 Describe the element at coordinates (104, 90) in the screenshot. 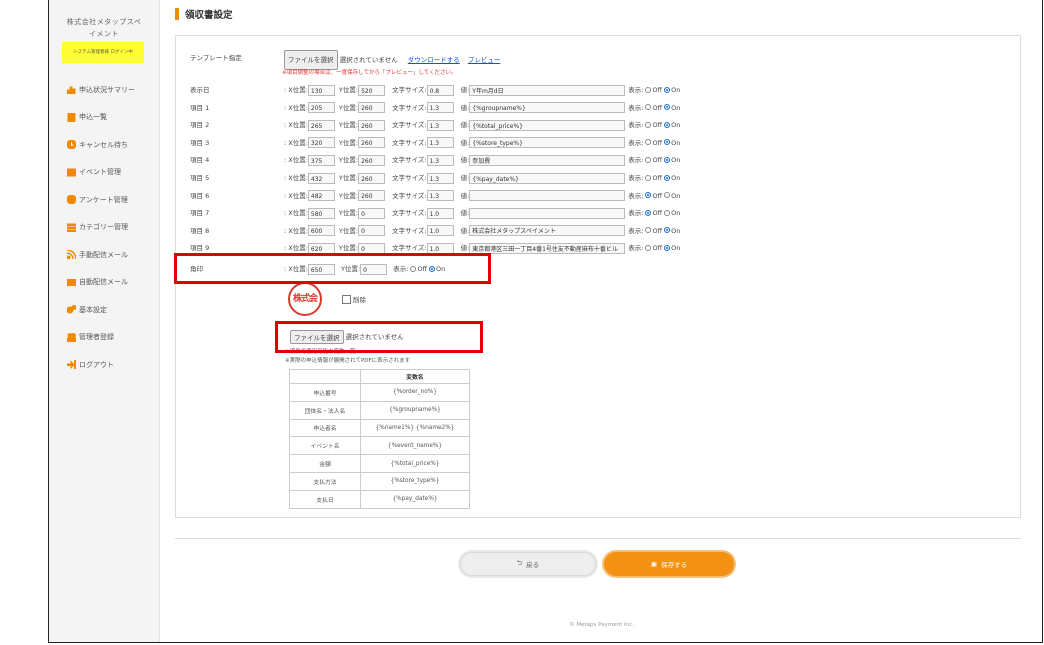

I see `sidebar-item-0: 申込状況サマリー` at that location.